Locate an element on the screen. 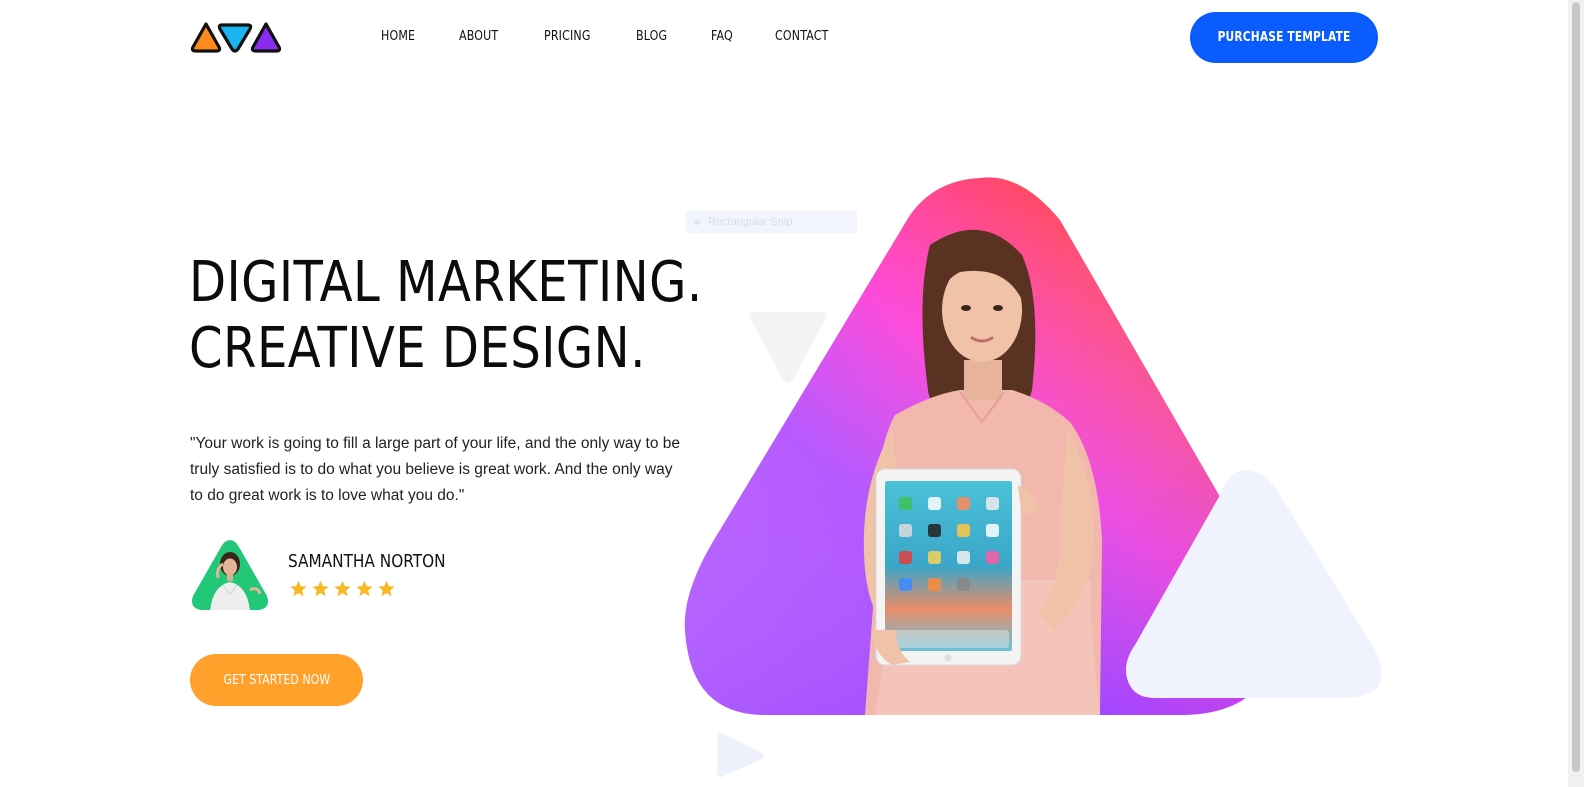 Image resolution: width=1584 pixels, height=787 pixels. nav-contact: CONTACT is located at coordinates (802, 36).